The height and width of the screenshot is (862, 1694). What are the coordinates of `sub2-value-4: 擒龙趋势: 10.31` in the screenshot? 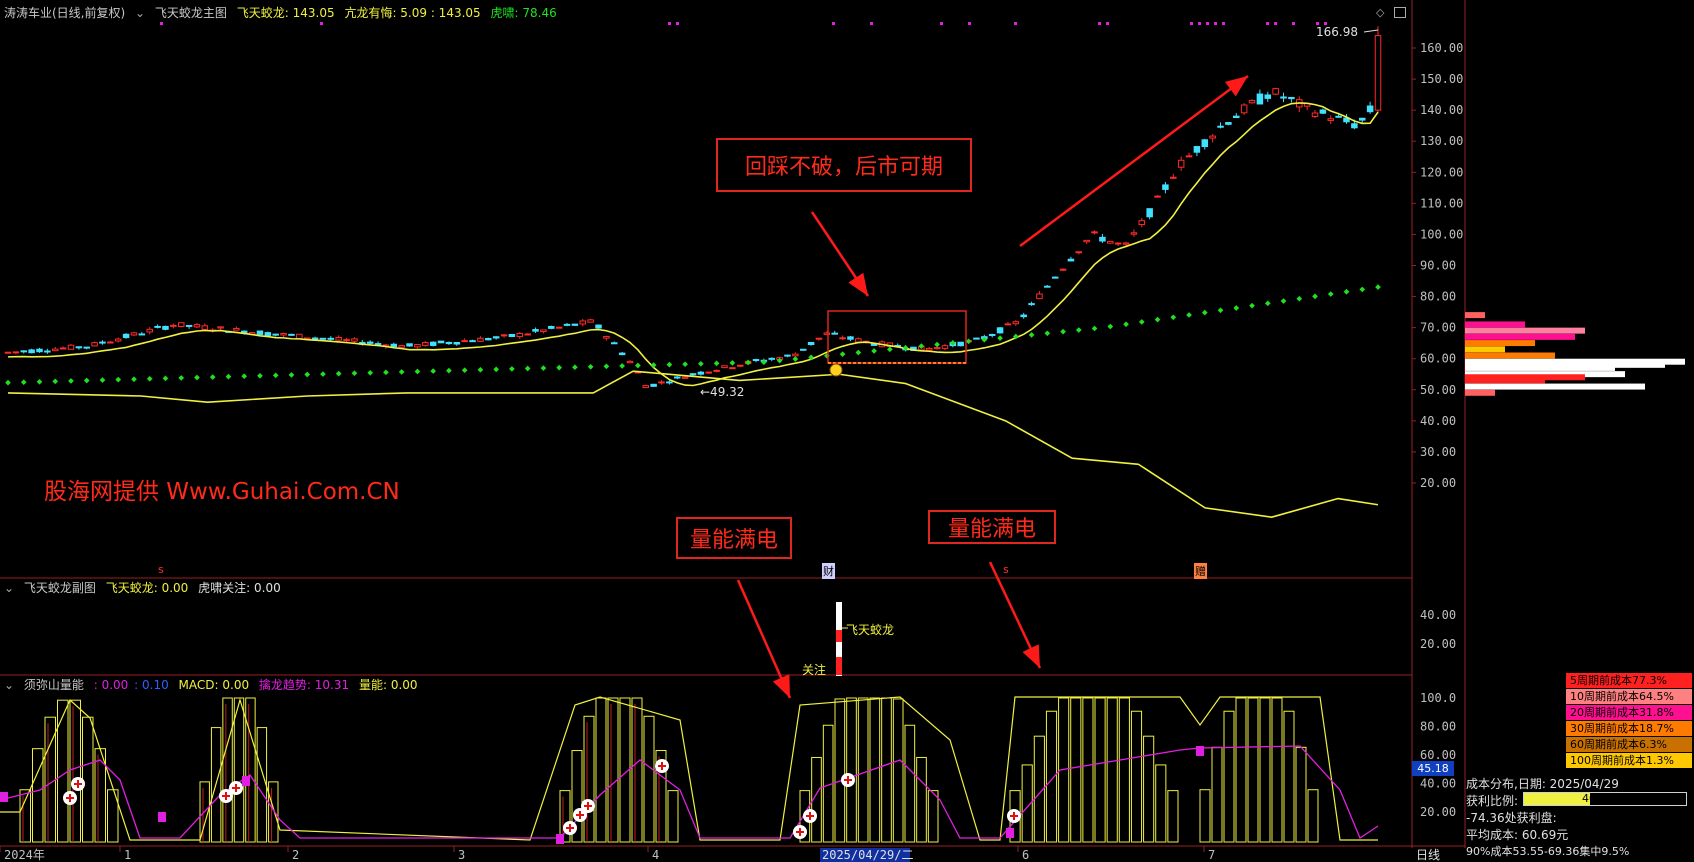 It's located at (304, 685).